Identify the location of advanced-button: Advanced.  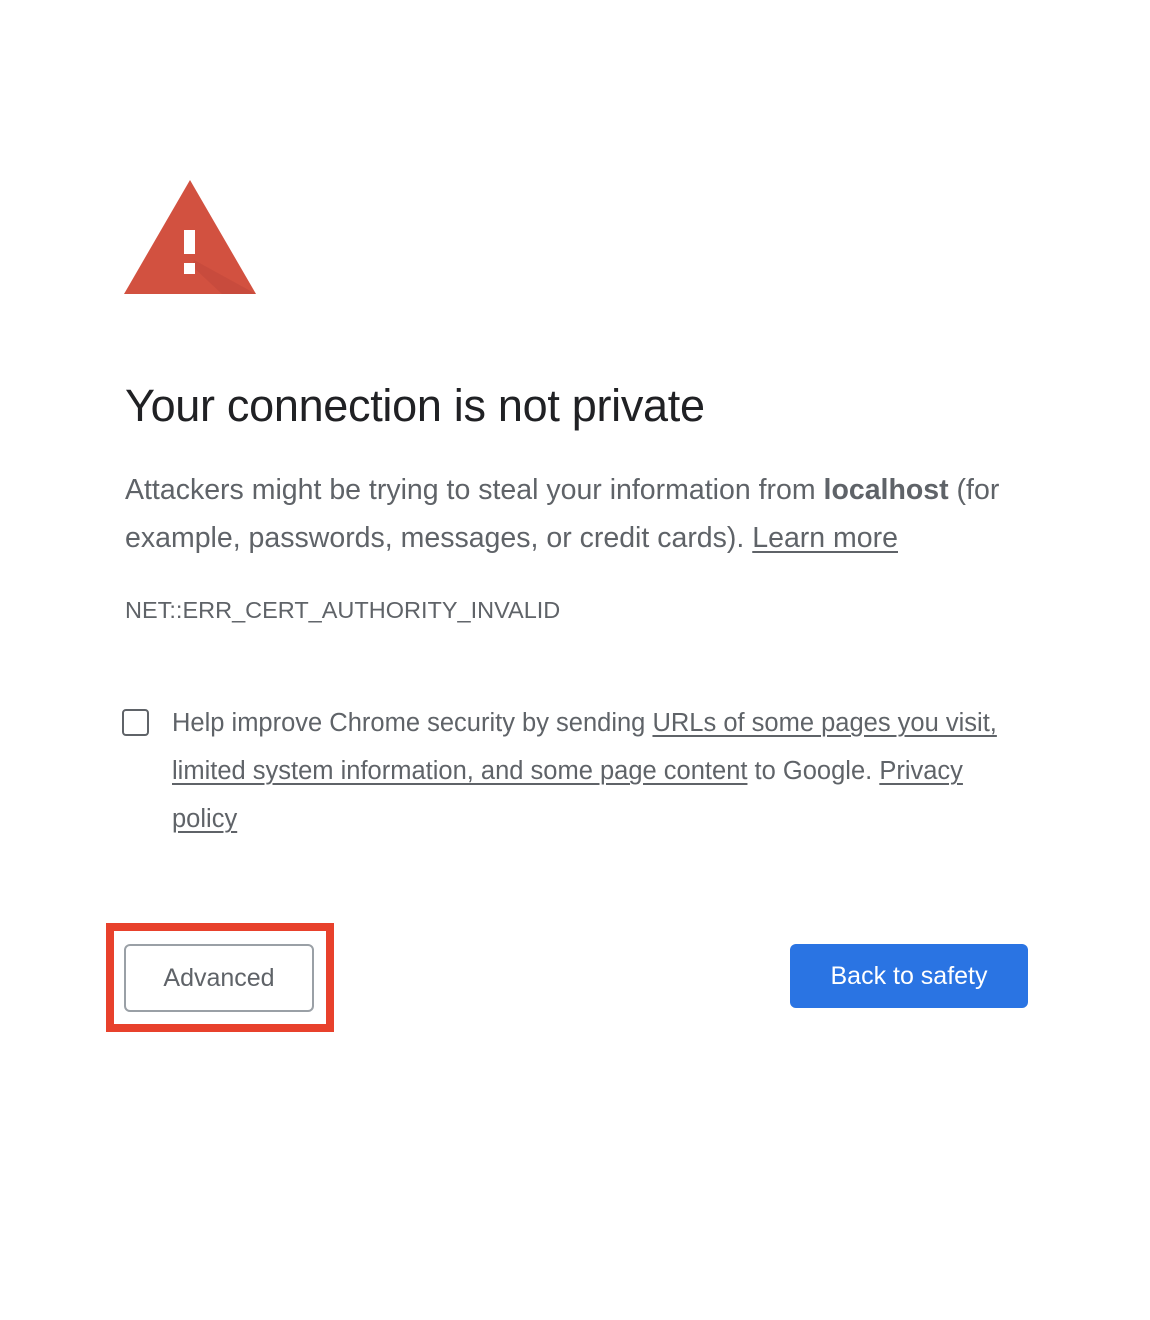
(219, 978).